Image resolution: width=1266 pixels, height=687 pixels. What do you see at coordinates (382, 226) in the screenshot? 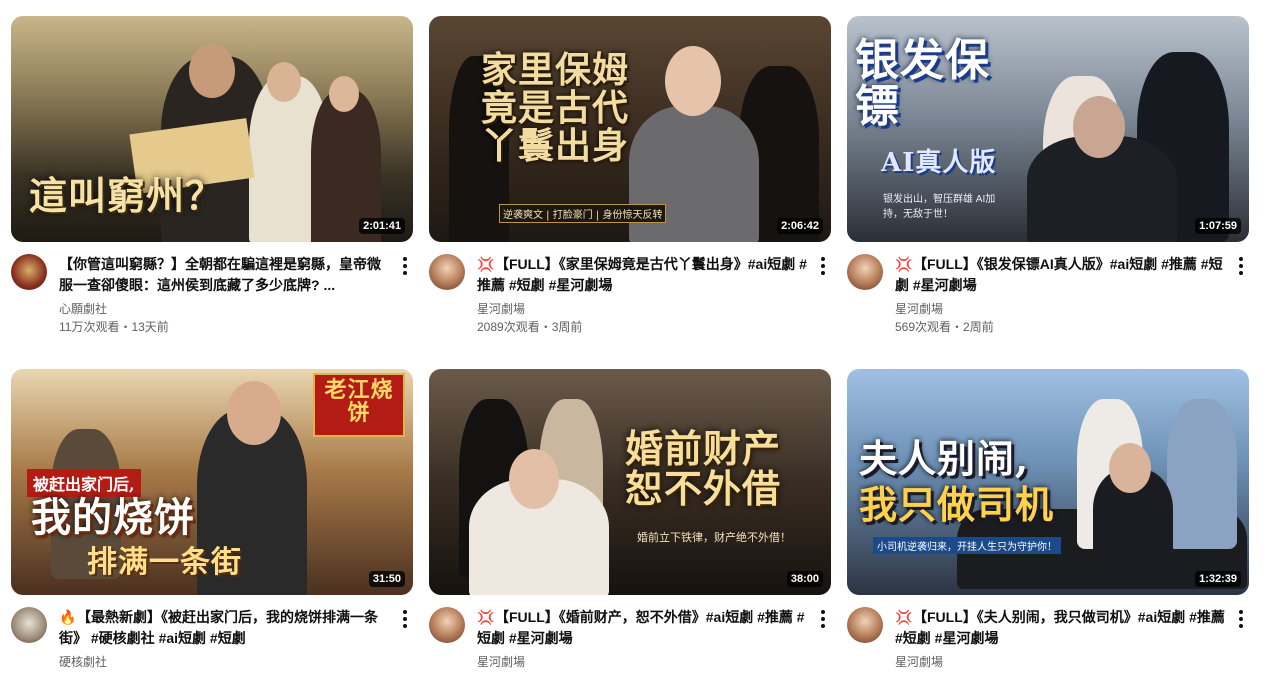
I see `video-duration: 2:01:41` at bounding box center [382, 226].